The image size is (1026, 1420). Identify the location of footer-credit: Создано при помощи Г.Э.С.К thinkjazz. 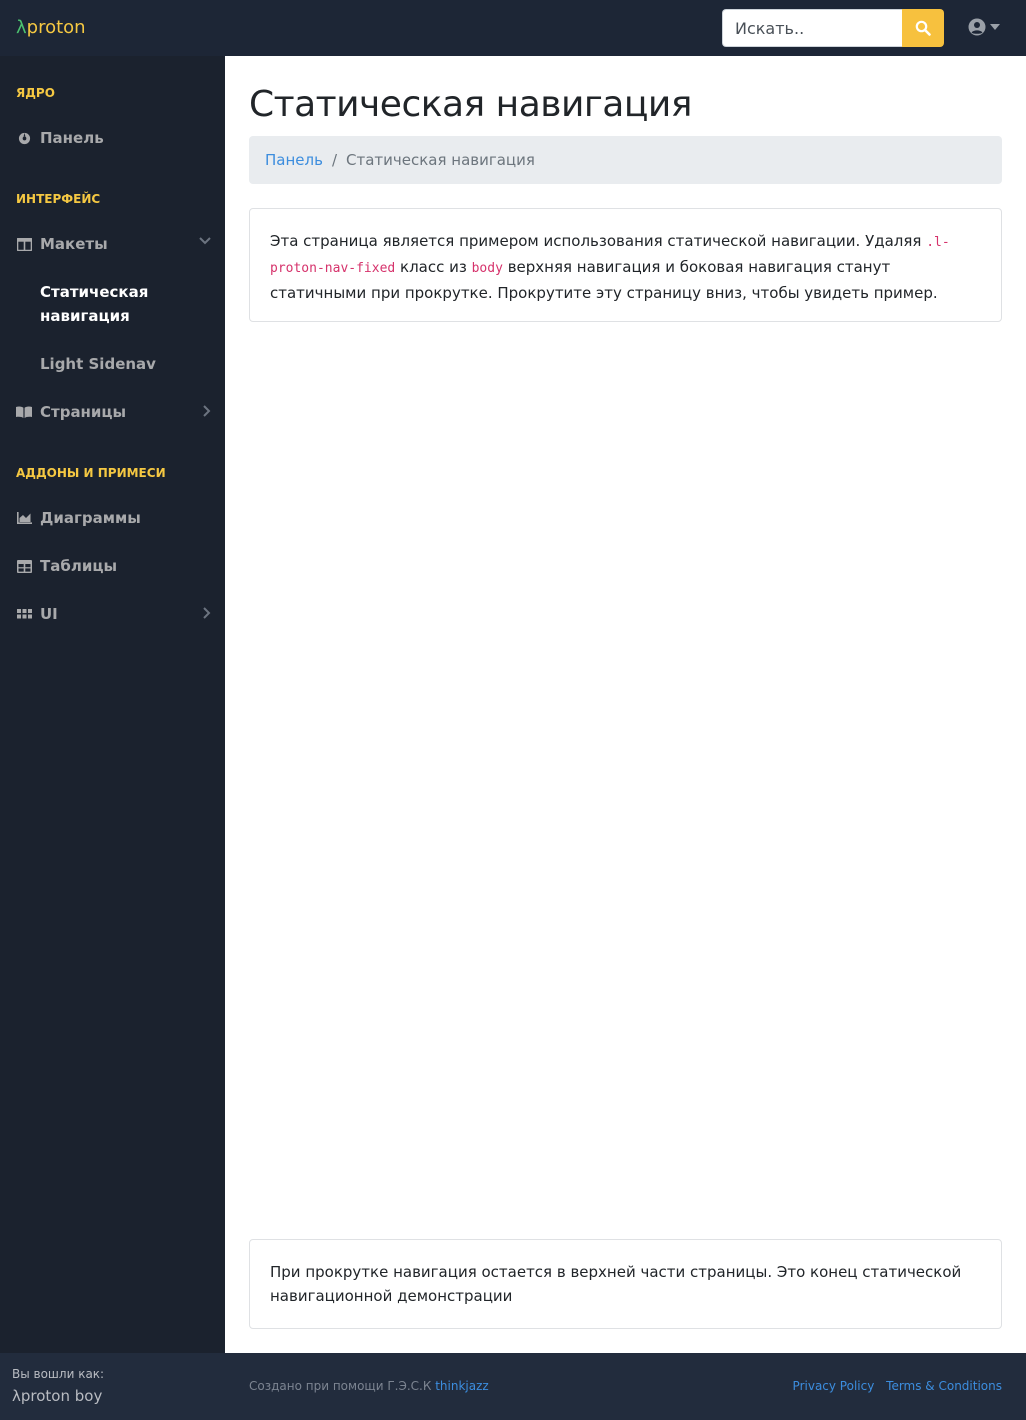
(369, 1386).